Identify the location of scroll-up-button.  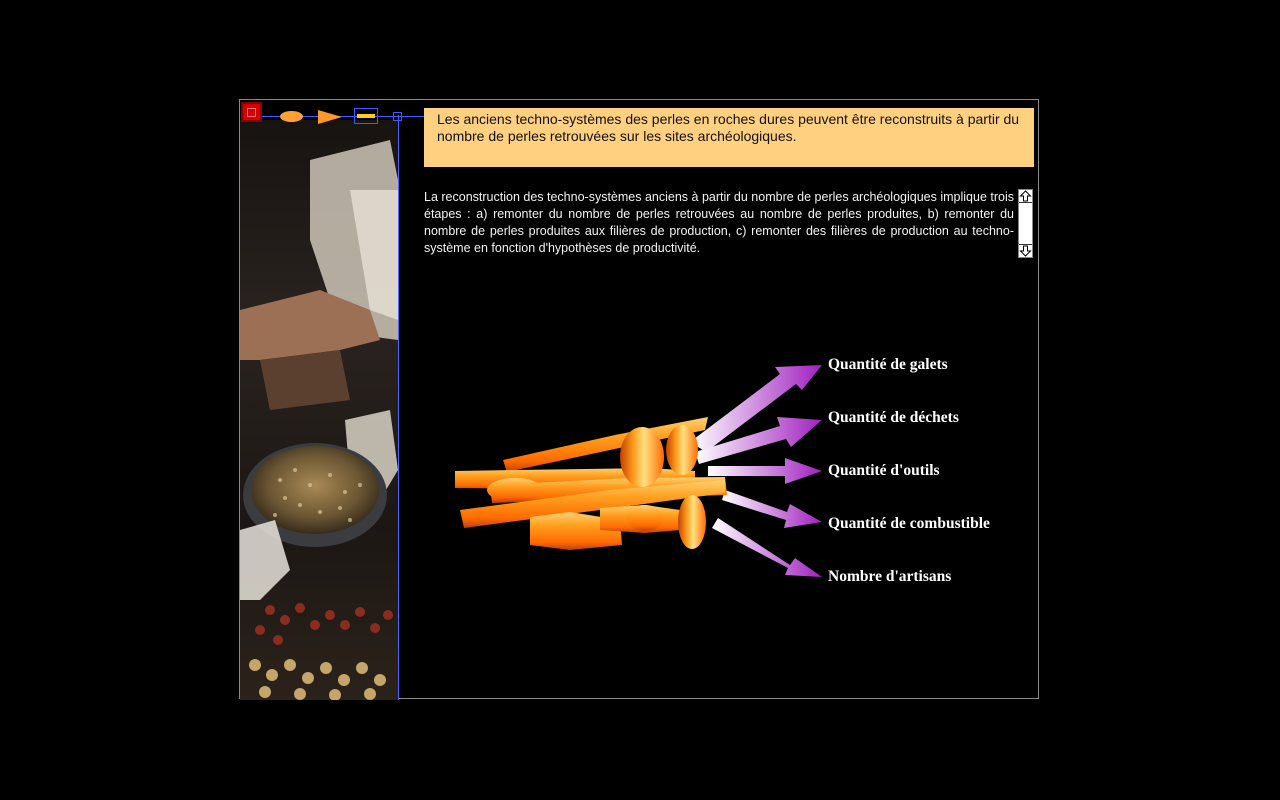
(1025, 196).